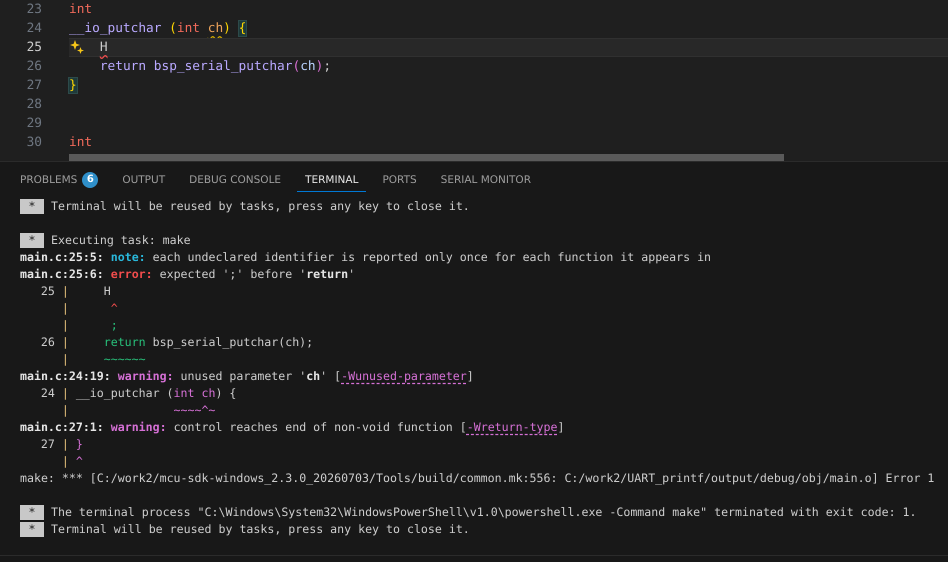  I want to click on code-line: __io_putchar (int ch) {, so click(158, 29).